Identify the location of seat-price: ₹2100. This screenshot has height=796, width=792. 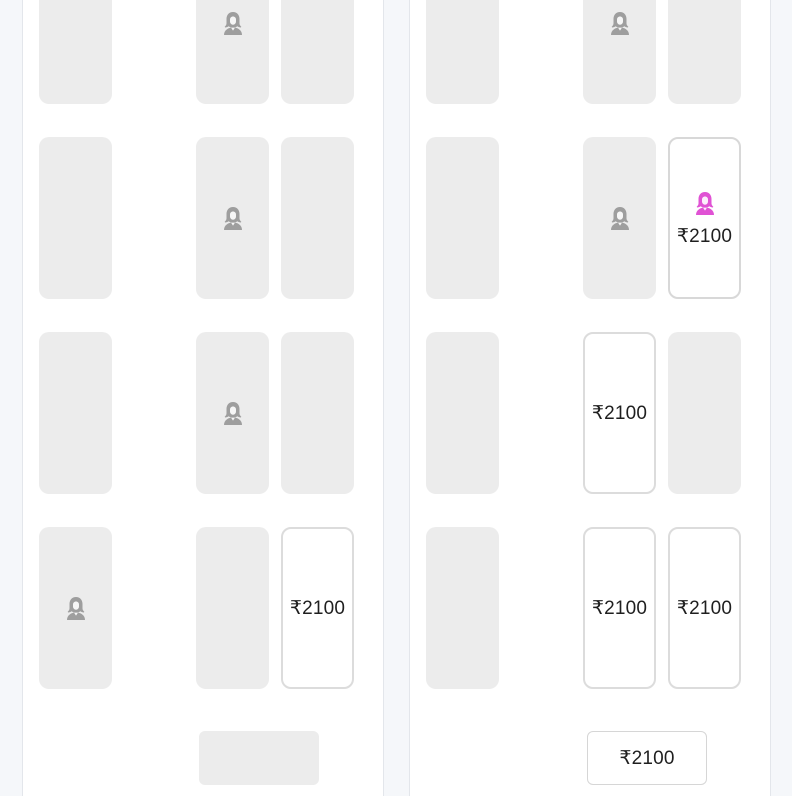
(647, 758).